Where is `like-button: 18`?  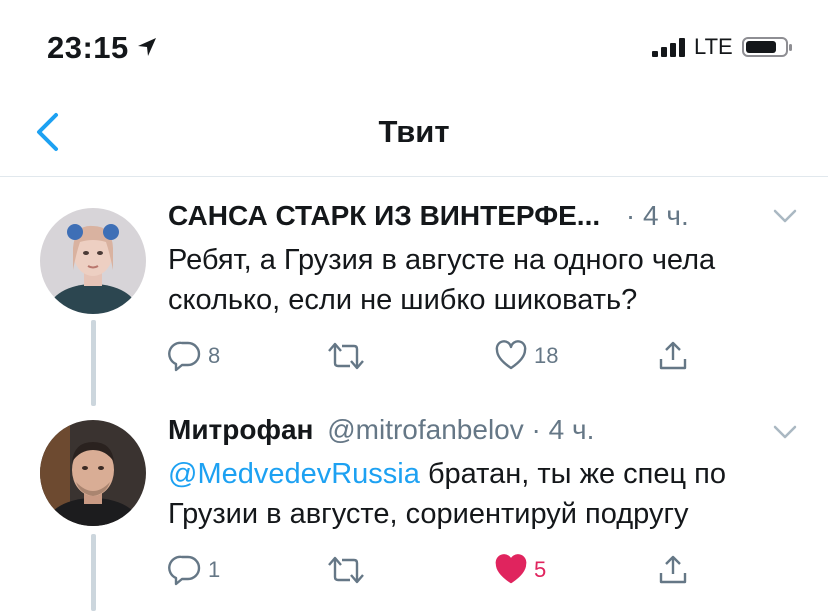 like-button: 18 is located at coordinates (526, 356).